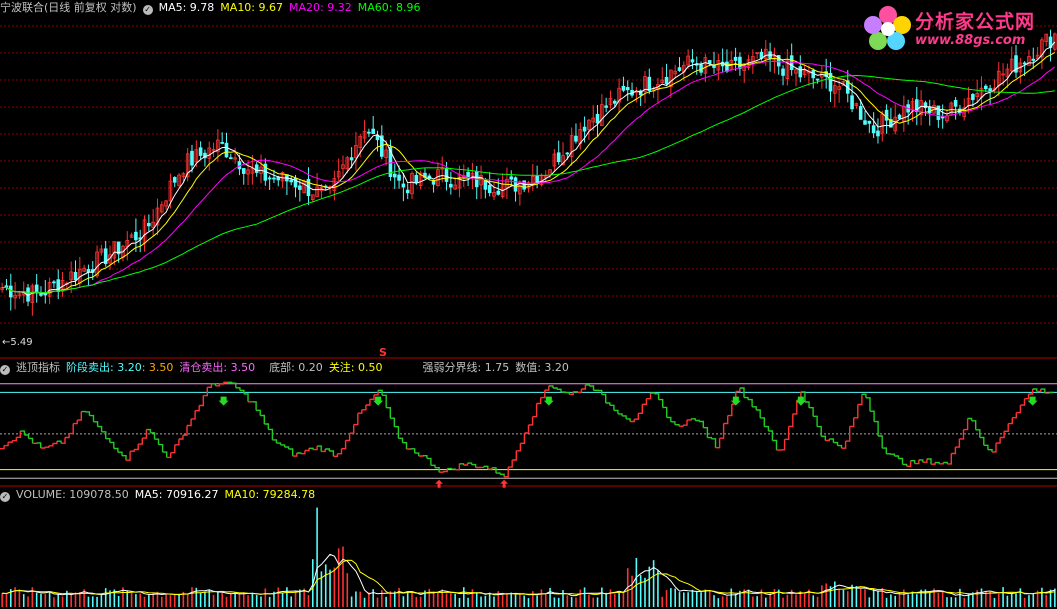 This screenshot has width=1057, height=609. Describe the element at coordinates (389, 7) in the screenshot. I see `ma60-label: MA60: 8.96` at that location.